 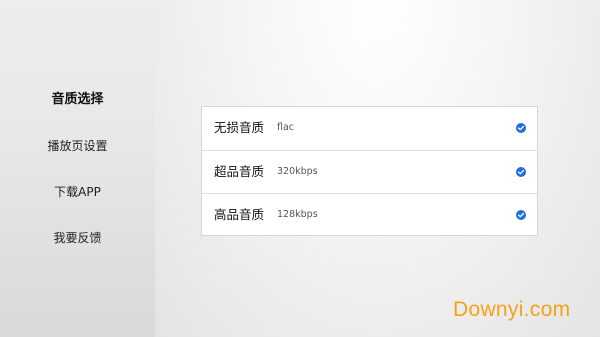 What do you see at coordinates (77, 146) in the screenshot?
I see `sidebar-item-playback-settings: 播放页设置` at bounding box center [77, 146].